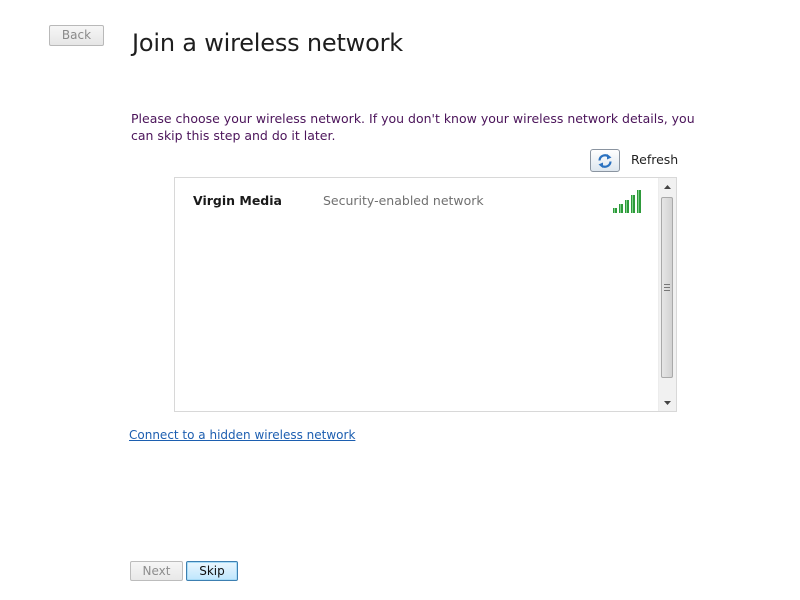 The width and height of the screenshot is (800, 600). I want to click on next-button: Next, so click(156, 571).